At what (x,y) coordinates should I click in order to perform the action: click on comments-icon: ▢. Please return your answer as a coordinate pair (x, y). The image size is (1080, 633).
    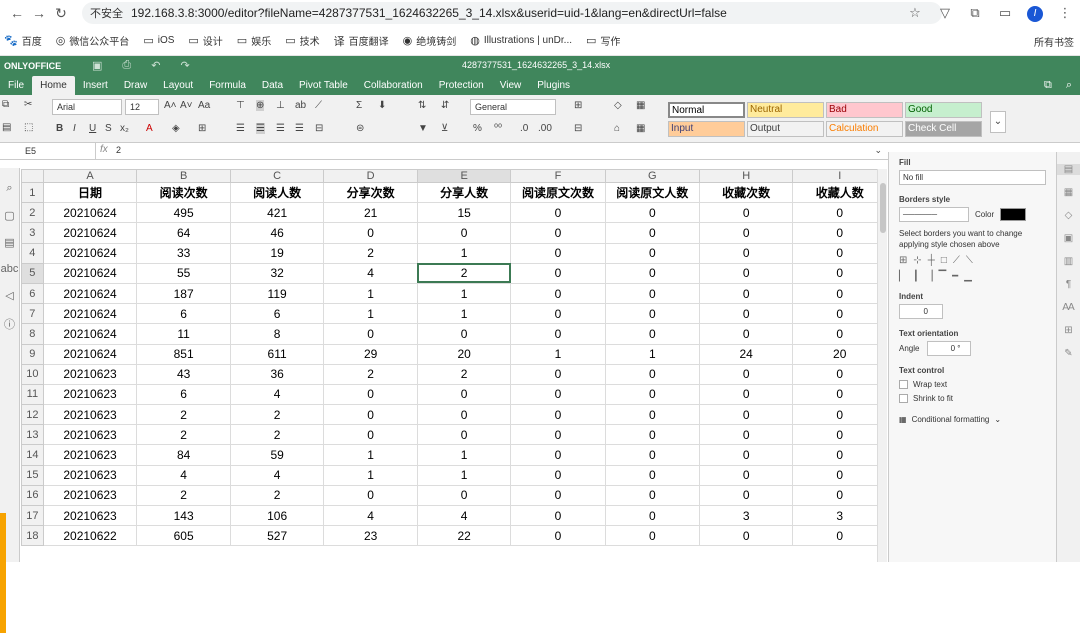
    Looking at the image, I should click on (9, 215).